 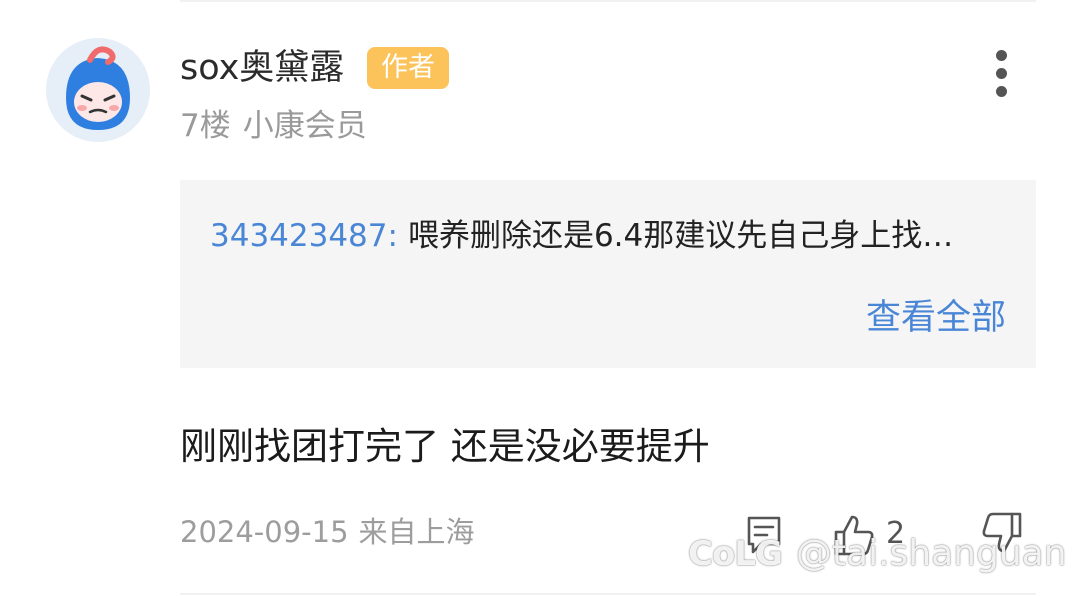 I want to click on watermark-handle: @tai.shanguan, so click(x=931, y=553).